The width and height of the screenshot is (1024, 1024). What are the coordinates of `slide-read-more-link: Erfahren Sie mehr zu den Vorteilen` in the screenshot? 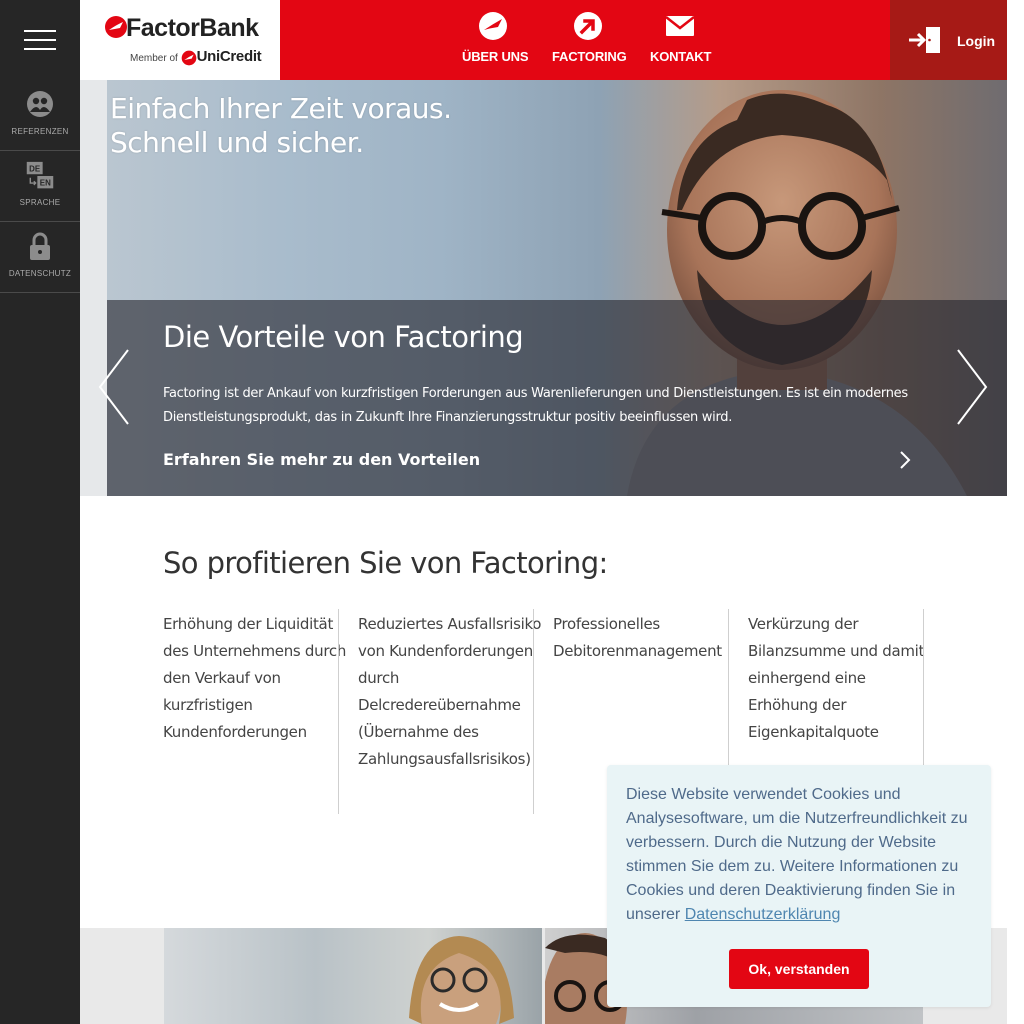 It's located at (321, 459).